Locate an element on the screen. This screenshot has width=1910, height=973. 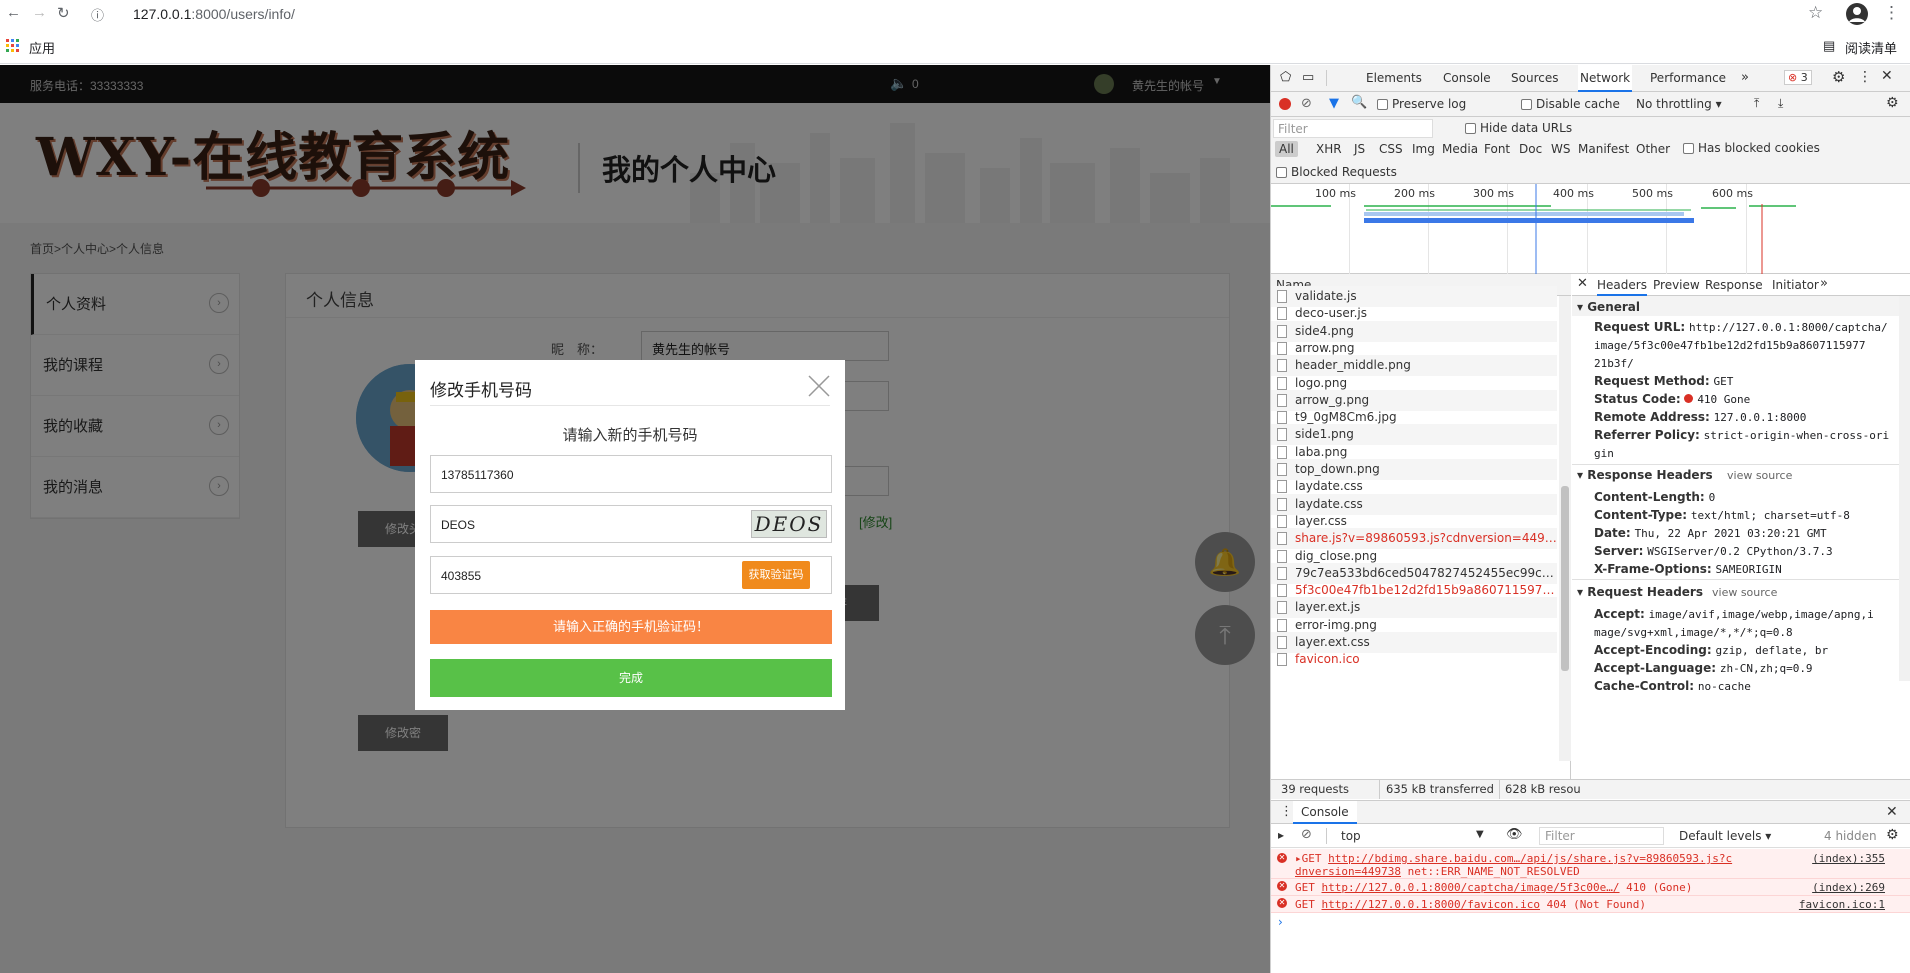
network-settings-icon: ⚙ is located at coordinates (1892, 103).